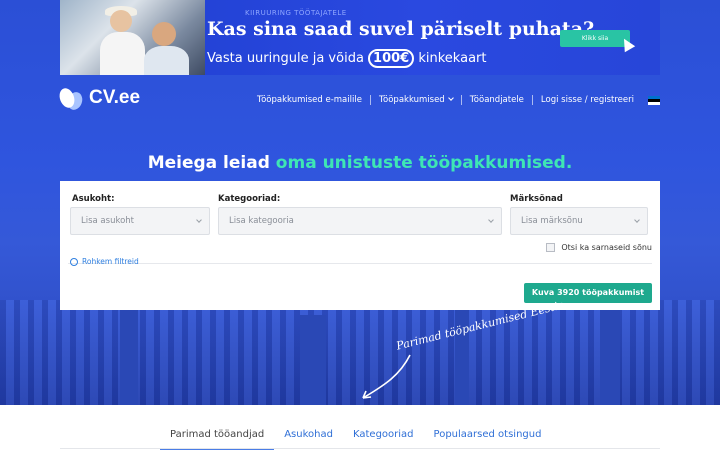  What do you see at coordinates (360, 221) in the screenshot?
I see `category-select: Lisa kategooria` at bounding box center [360, 221].